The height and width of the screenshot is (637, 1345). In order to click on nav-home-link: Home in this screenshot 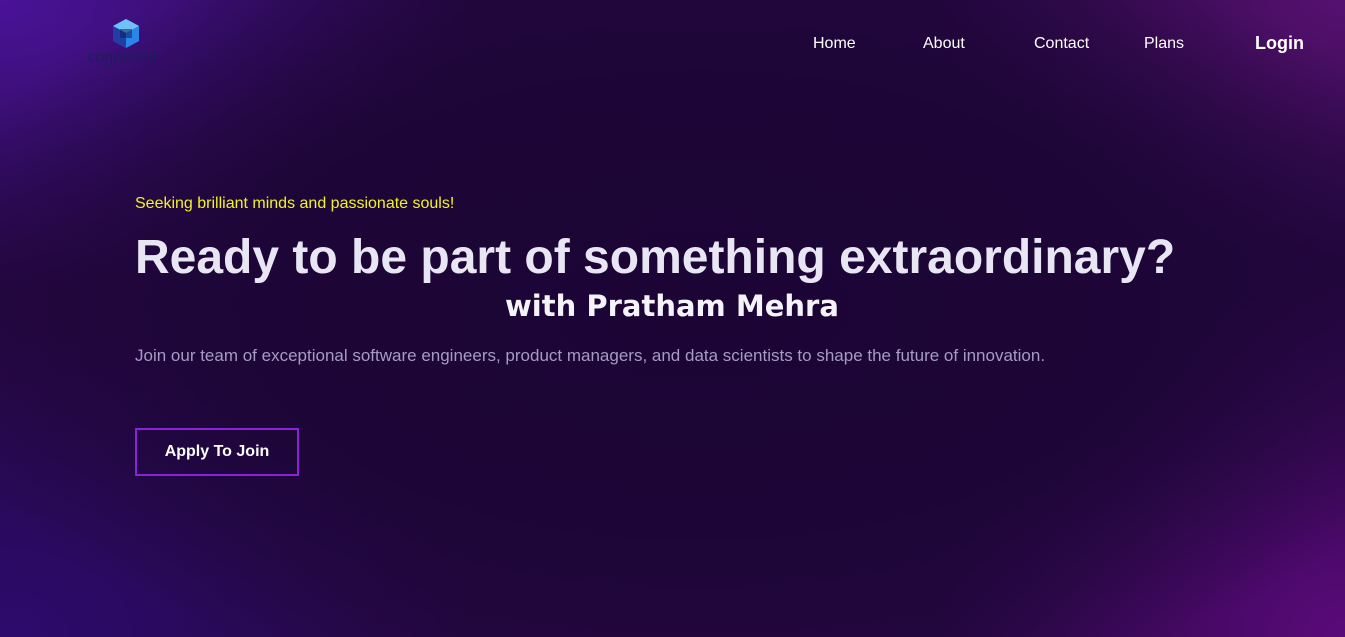, I will do `click(834, 44)`.